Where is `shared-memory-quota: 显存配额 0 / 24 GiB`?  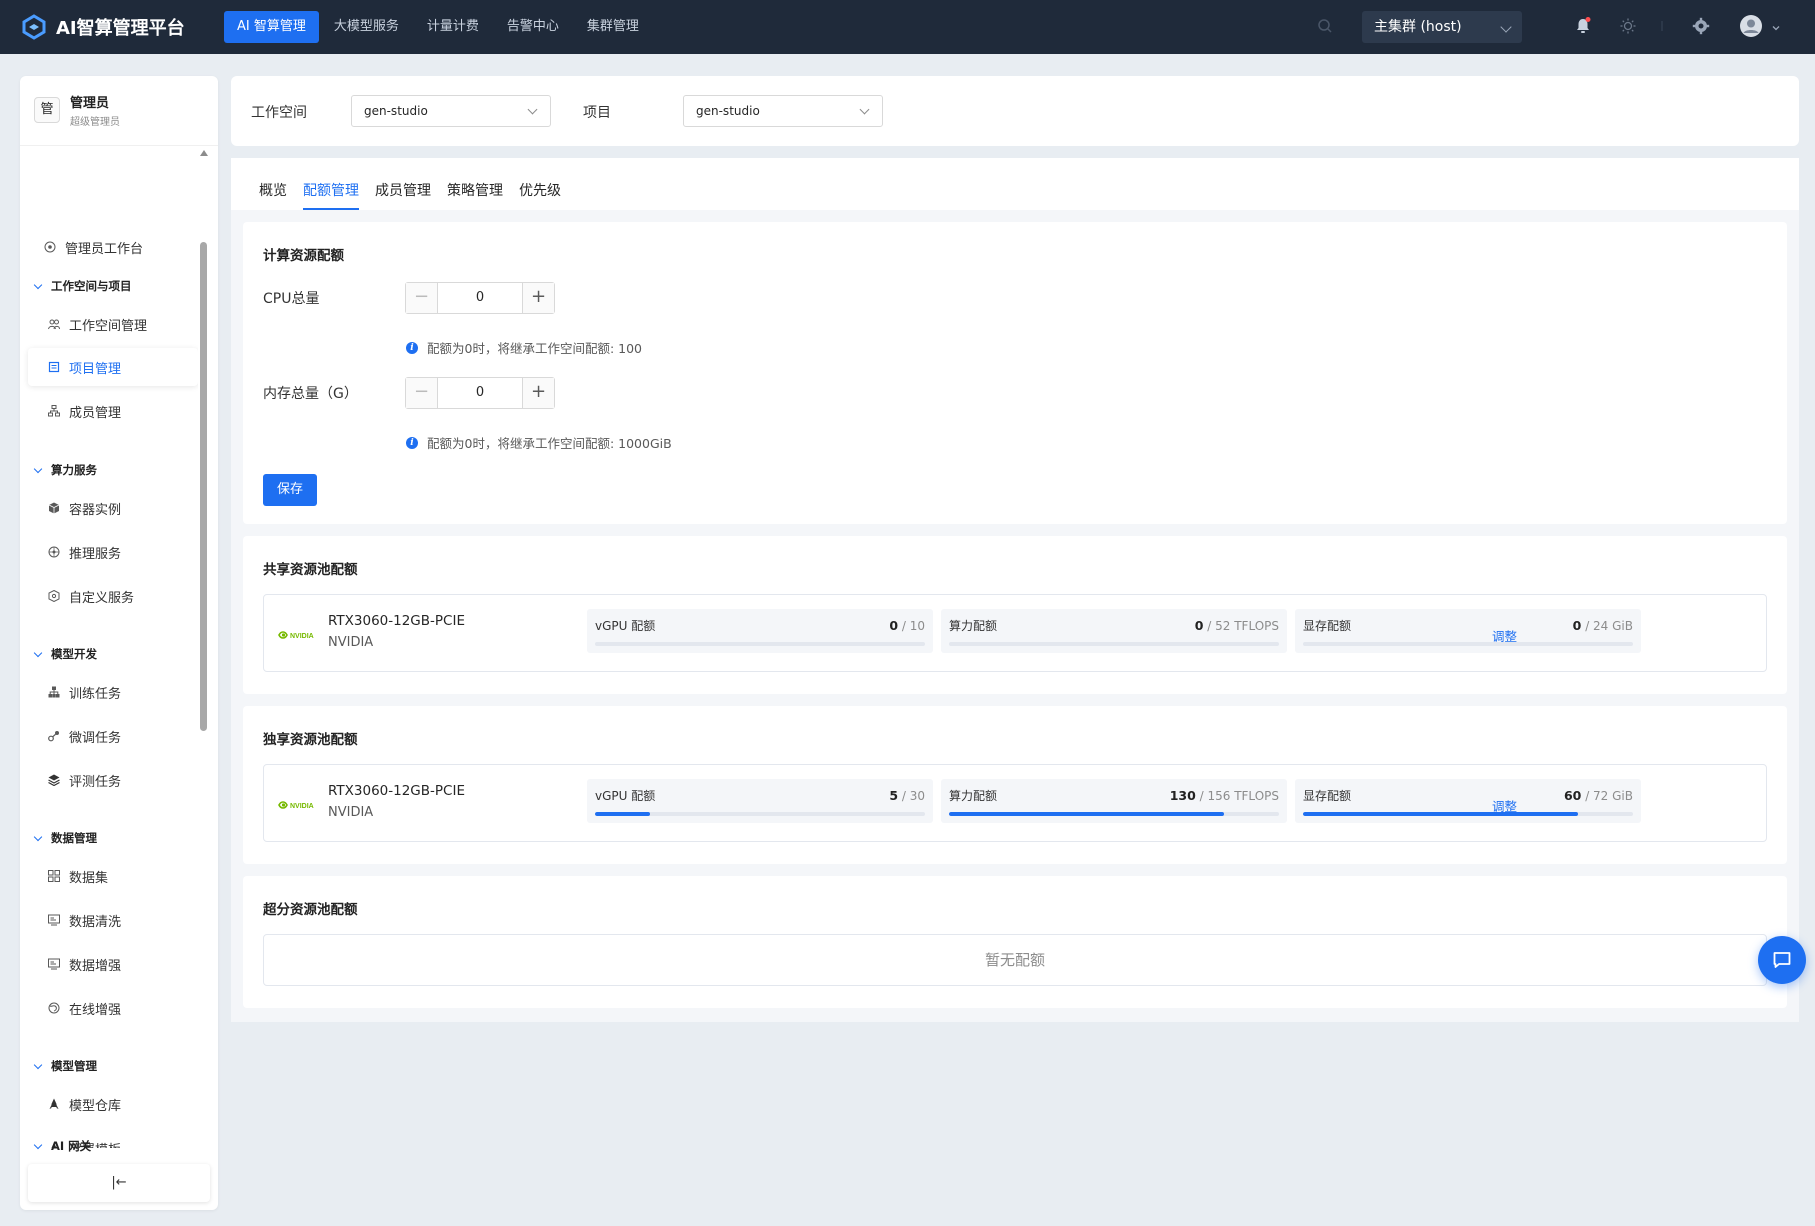
shared-memory-quota: 显存配额 0 / 24 GiB is located at coordinates (1468, 631).